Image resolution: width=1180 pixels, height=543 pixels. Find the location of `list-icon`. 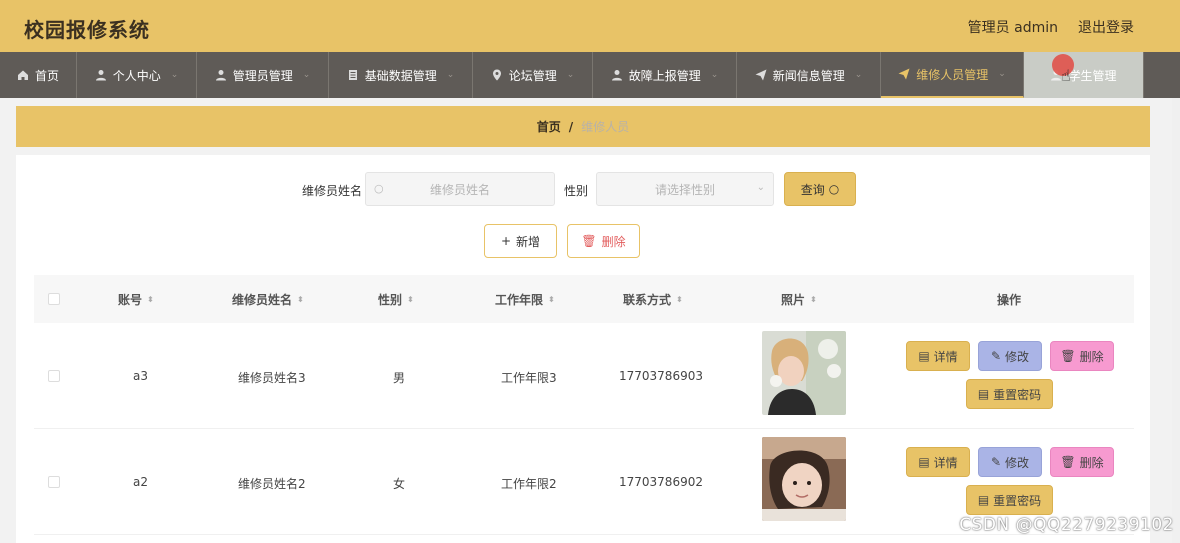

list-icon is located at coordinates (353, 75).